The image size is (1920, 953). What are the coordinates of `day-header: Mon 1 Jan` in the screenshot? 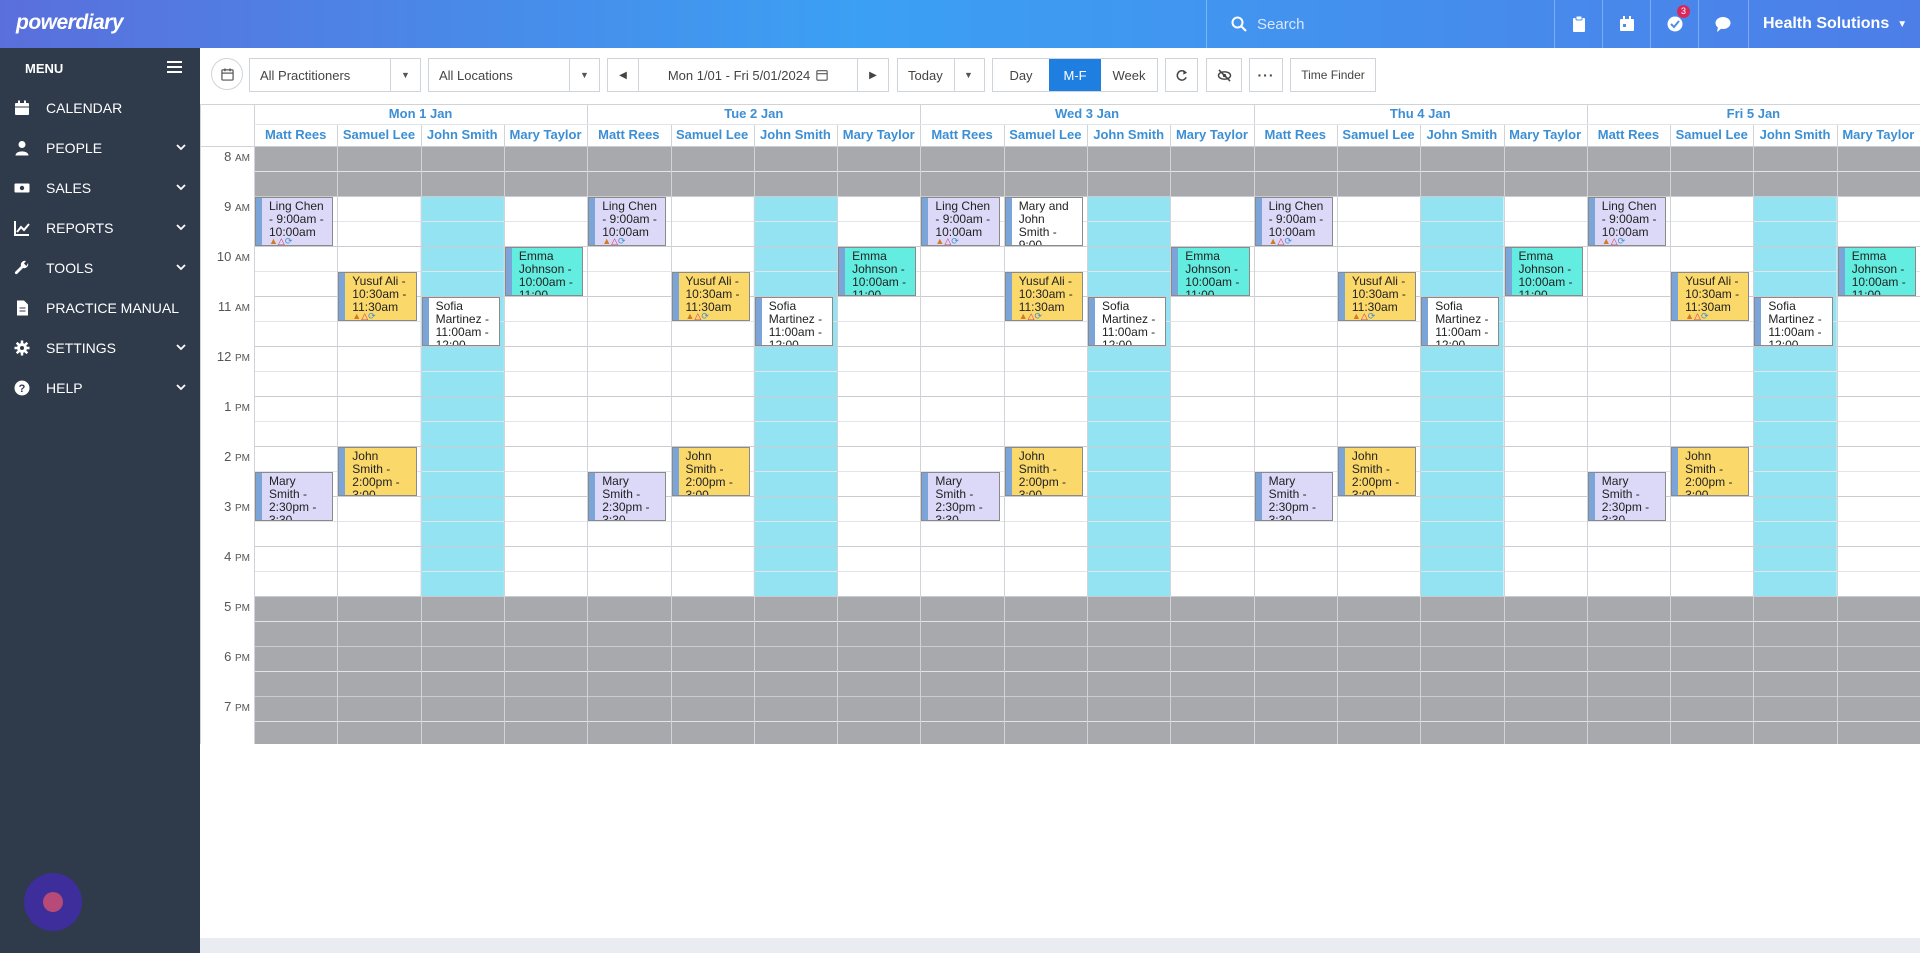 It's located at (420, 114).